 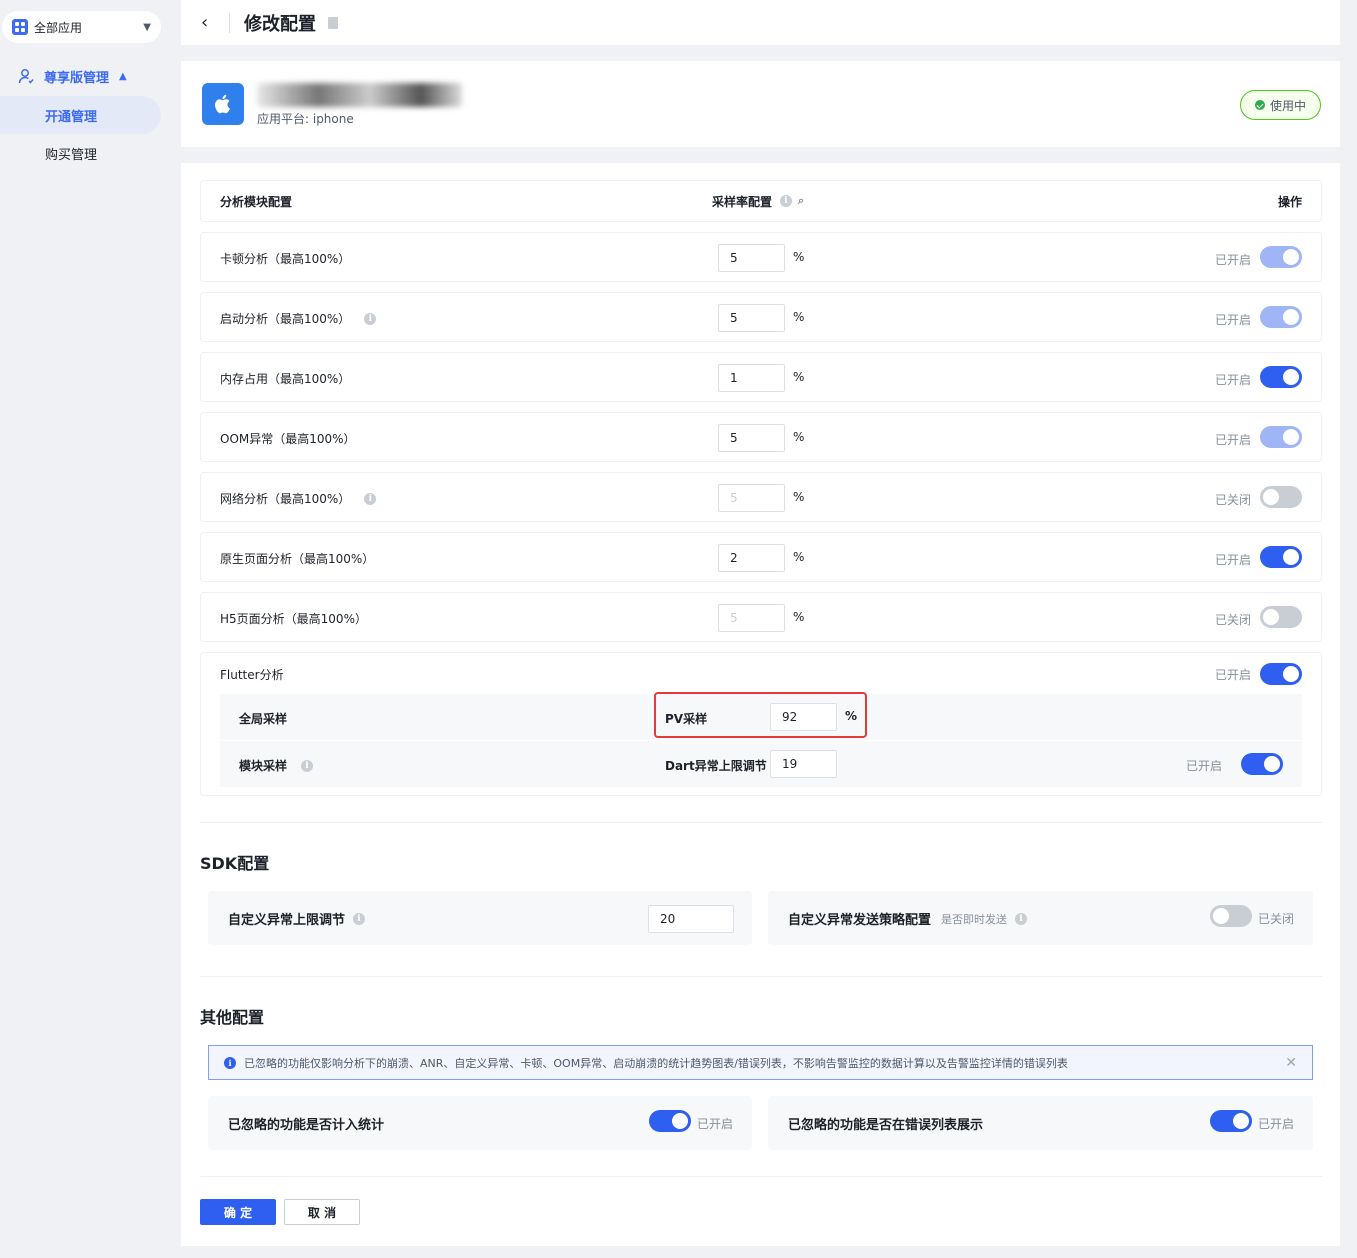 What do you see at coordinates (1287, 105) in the screenshot?
I see `status-label: 使用中` at bounding box center [1287, 105].